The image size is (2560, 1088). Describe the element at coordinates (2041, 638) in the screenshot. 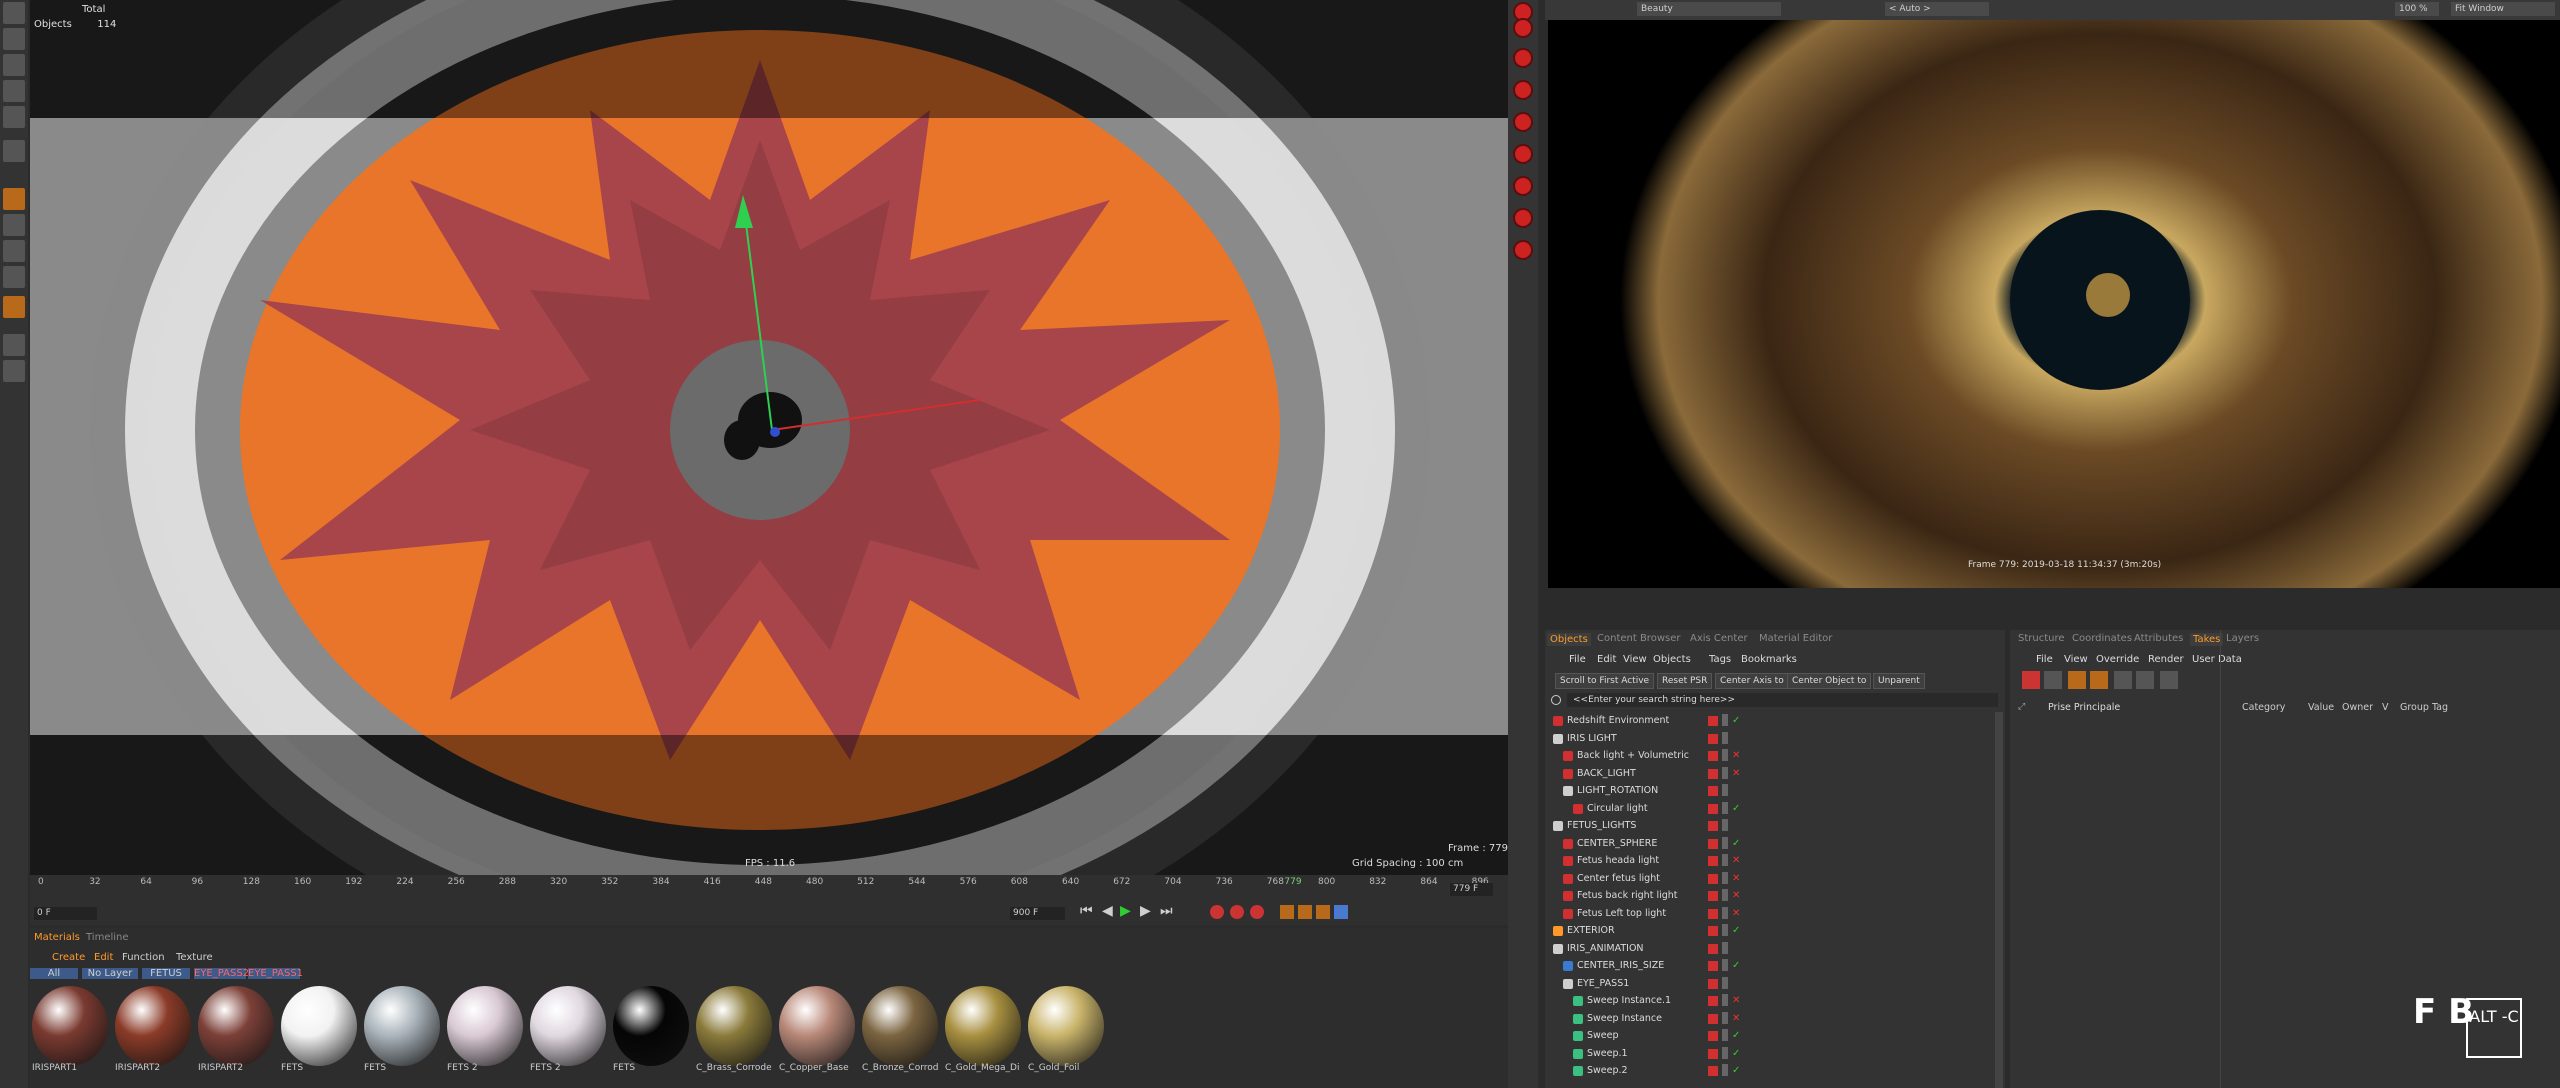

I see `tab-structure: Structure` at that location.